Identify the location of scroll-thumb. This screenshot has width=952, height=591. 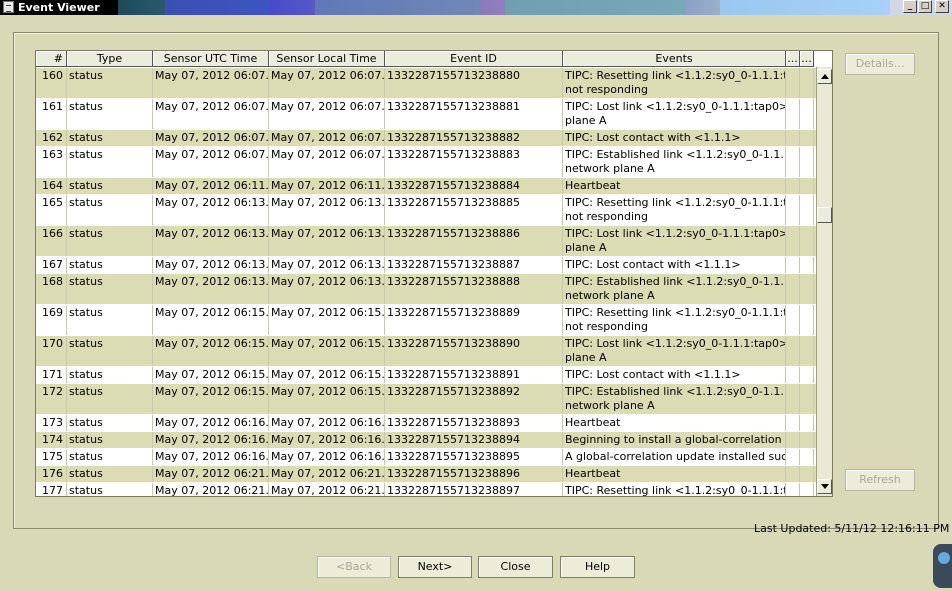
(824, 215).